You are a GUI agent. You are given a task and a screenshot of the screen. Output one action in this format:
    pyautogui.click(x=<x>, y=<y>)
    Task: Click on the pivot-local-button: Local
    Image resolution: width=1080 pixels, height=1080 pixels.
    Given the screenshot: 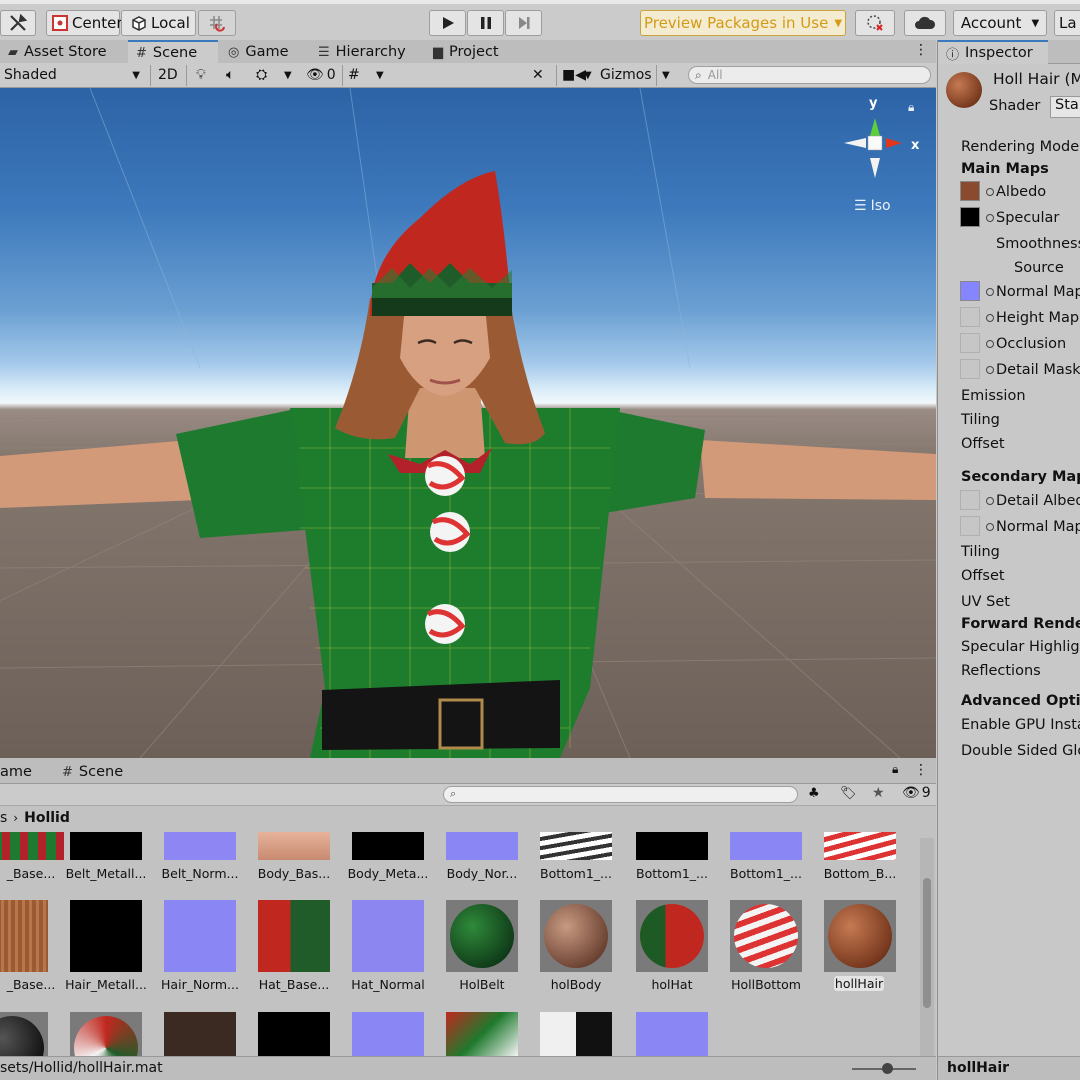 What is the action you would take?
    pyautogui.click(x=158, y=23)
    